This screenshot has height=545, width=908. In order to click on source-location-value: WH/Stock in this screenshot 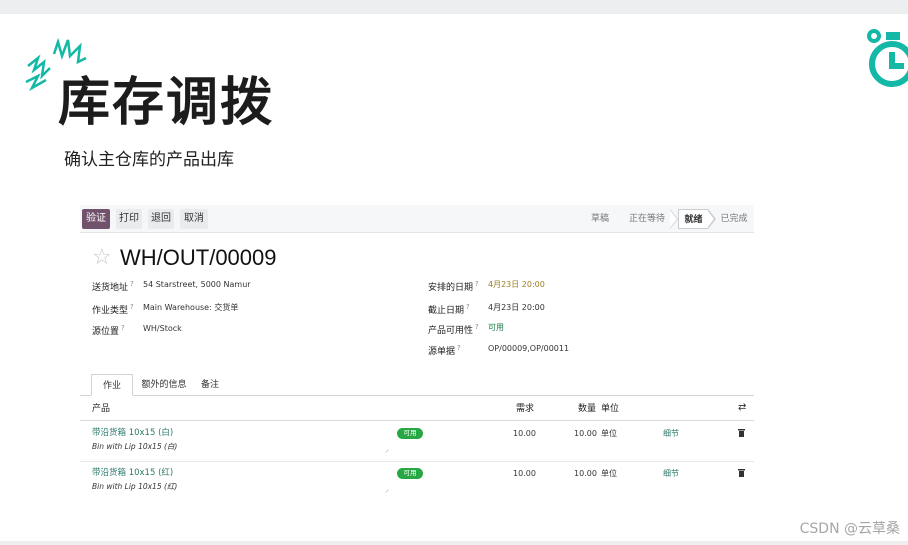, I will do `click(162, 329)`.